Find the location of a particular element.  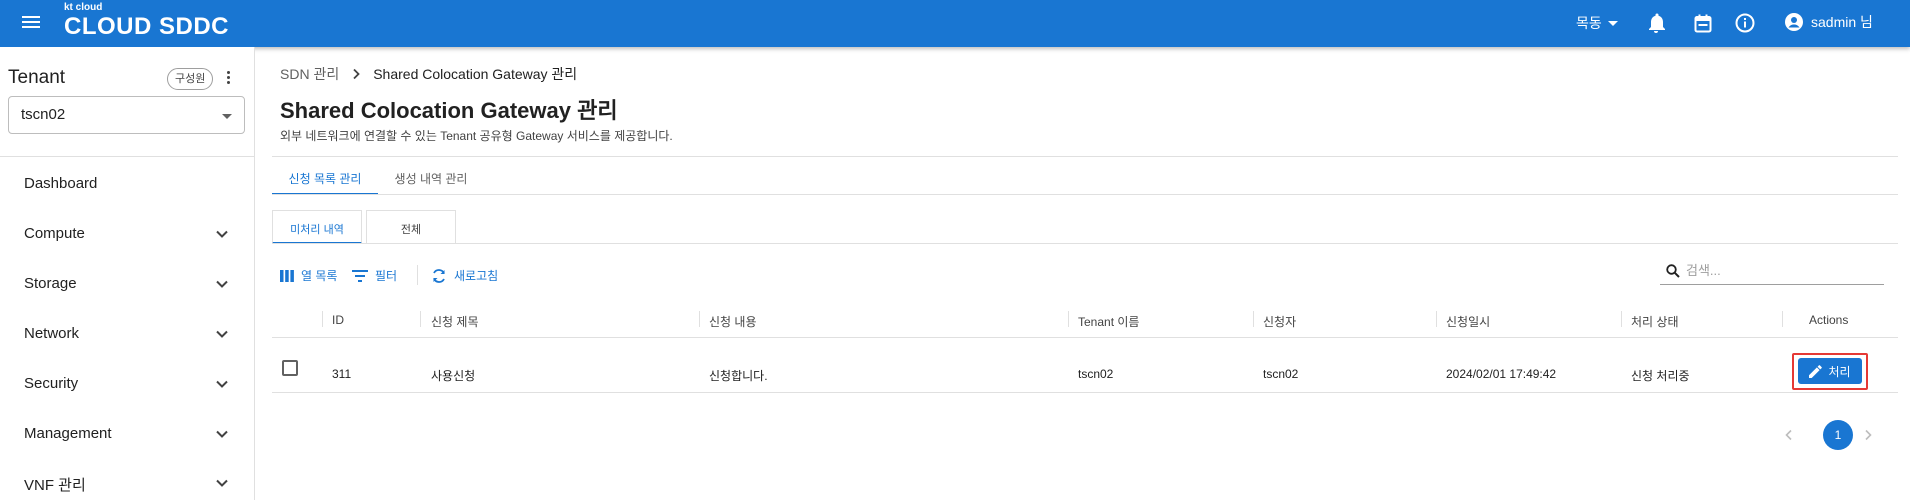

sidebar-item-vnf: VNF 관리 is located at coordinates (127, 483).